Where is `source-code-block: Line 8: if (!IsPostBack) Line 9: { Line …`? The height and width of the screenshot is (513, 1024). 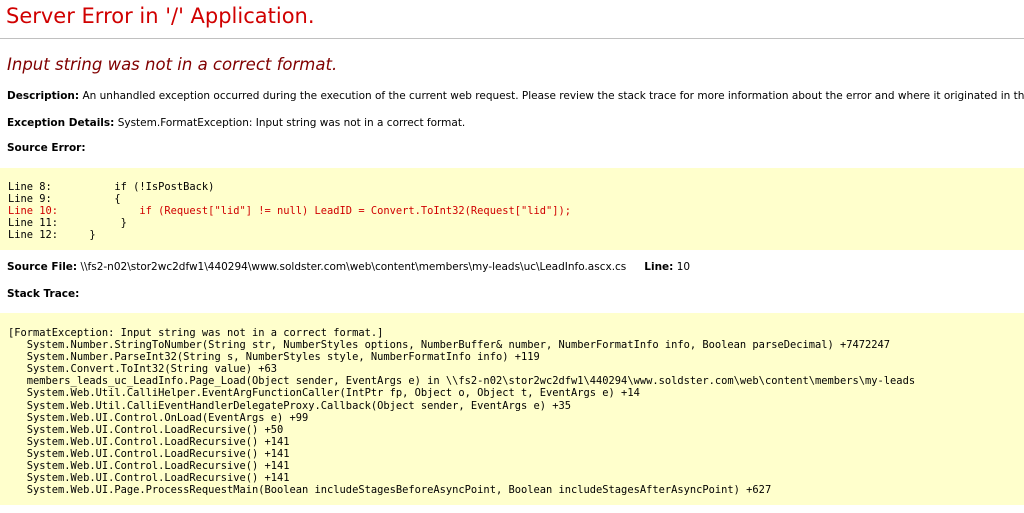
source-code-block: Line 8: if (!IsPostBack) Line 9: { Line … is located at coordinates (289, 211).